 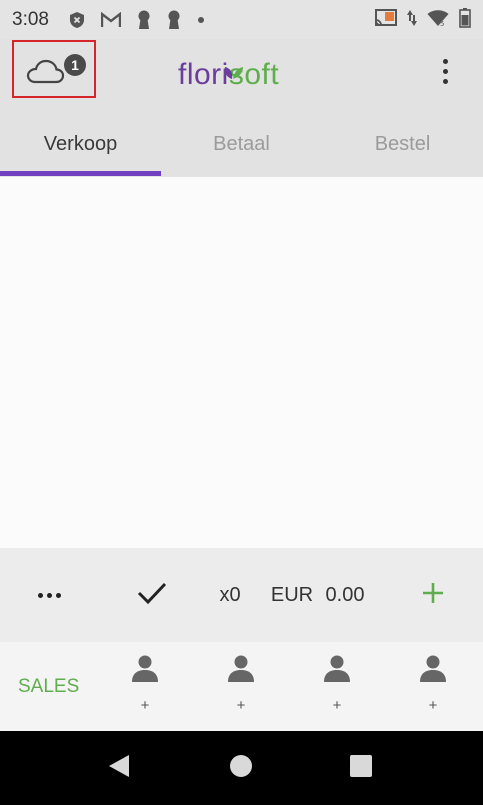 I want to click on customer-slot-2: +, so click(x=241, y=685).